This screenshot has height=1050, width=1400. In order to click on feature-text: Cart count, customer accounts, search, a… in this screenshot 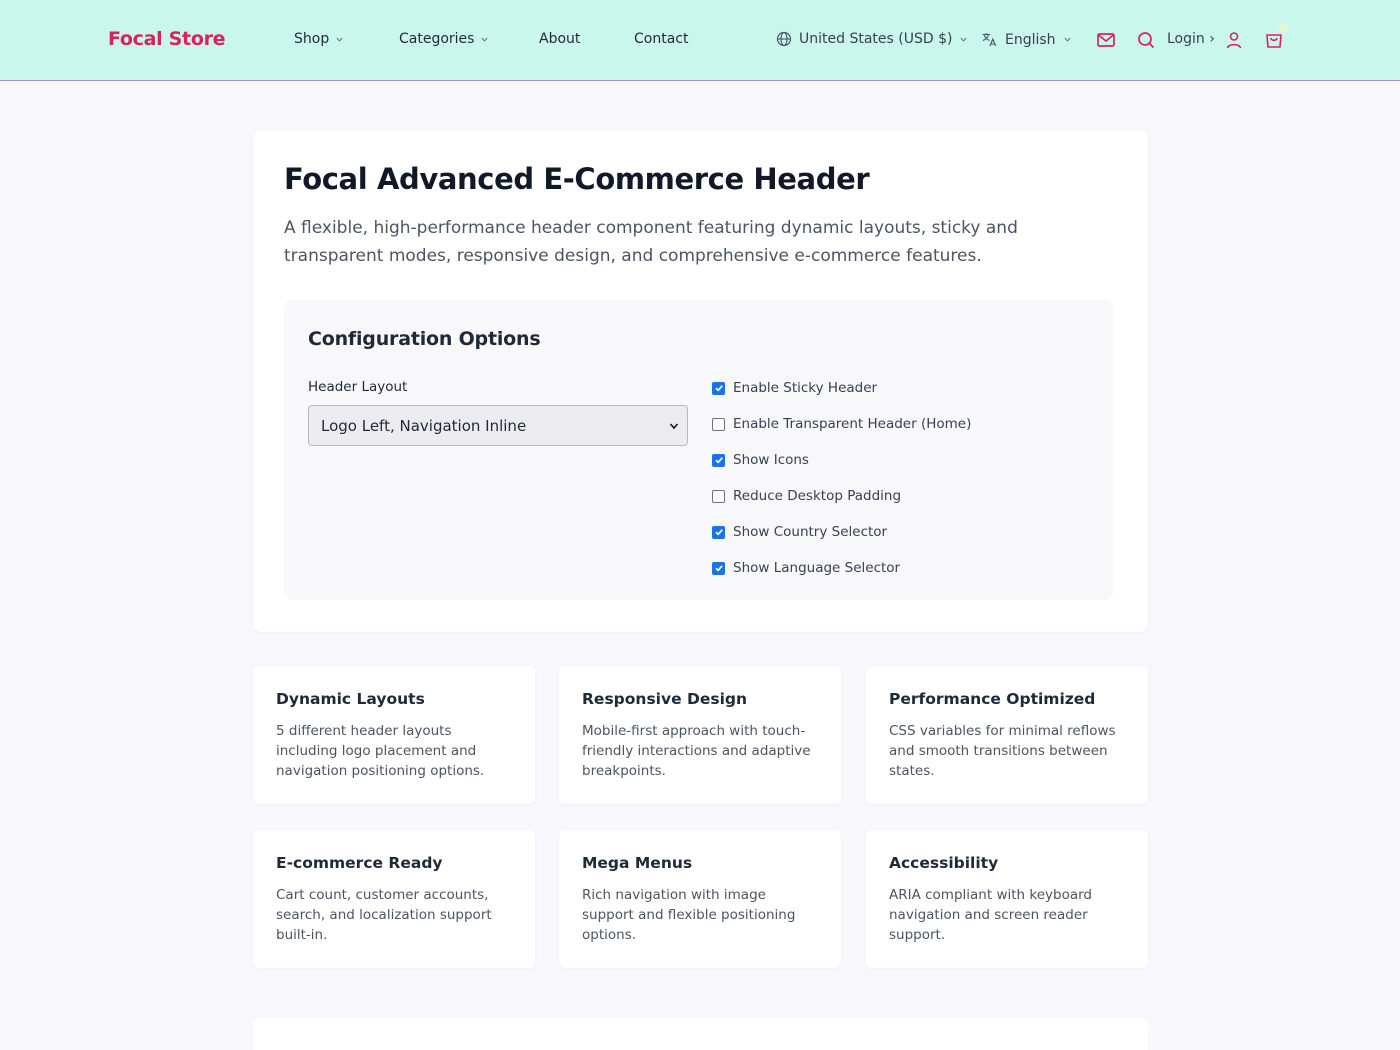, I will do `click(384, 915)`.